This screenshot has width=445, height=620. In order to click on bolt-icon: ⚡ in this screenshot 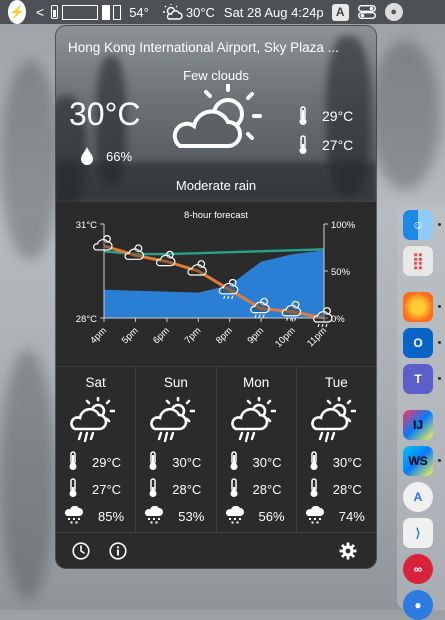, I will do `click(17, 12)`.